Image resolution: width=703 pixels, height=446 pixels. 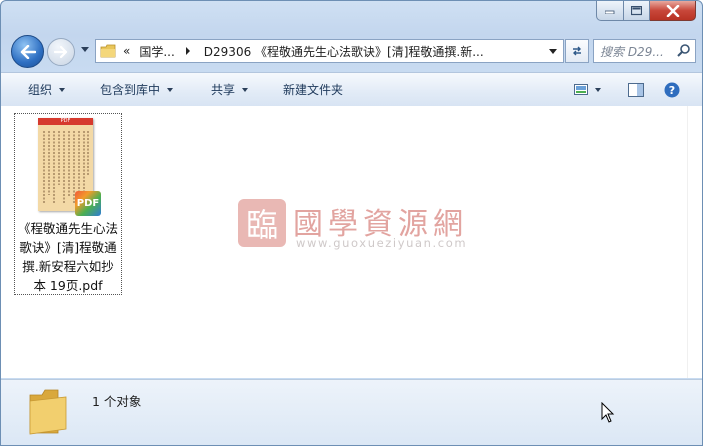 I want to click on item-count: 1 个对象, so click(x=117, y=401).